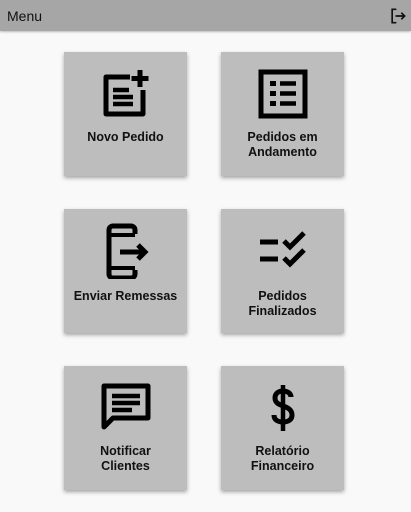 The height and width of the screenshot is (512, 411). Describe the element at coordinates (283, 408) in the screenshot. I see `dollar-icon` at that location.